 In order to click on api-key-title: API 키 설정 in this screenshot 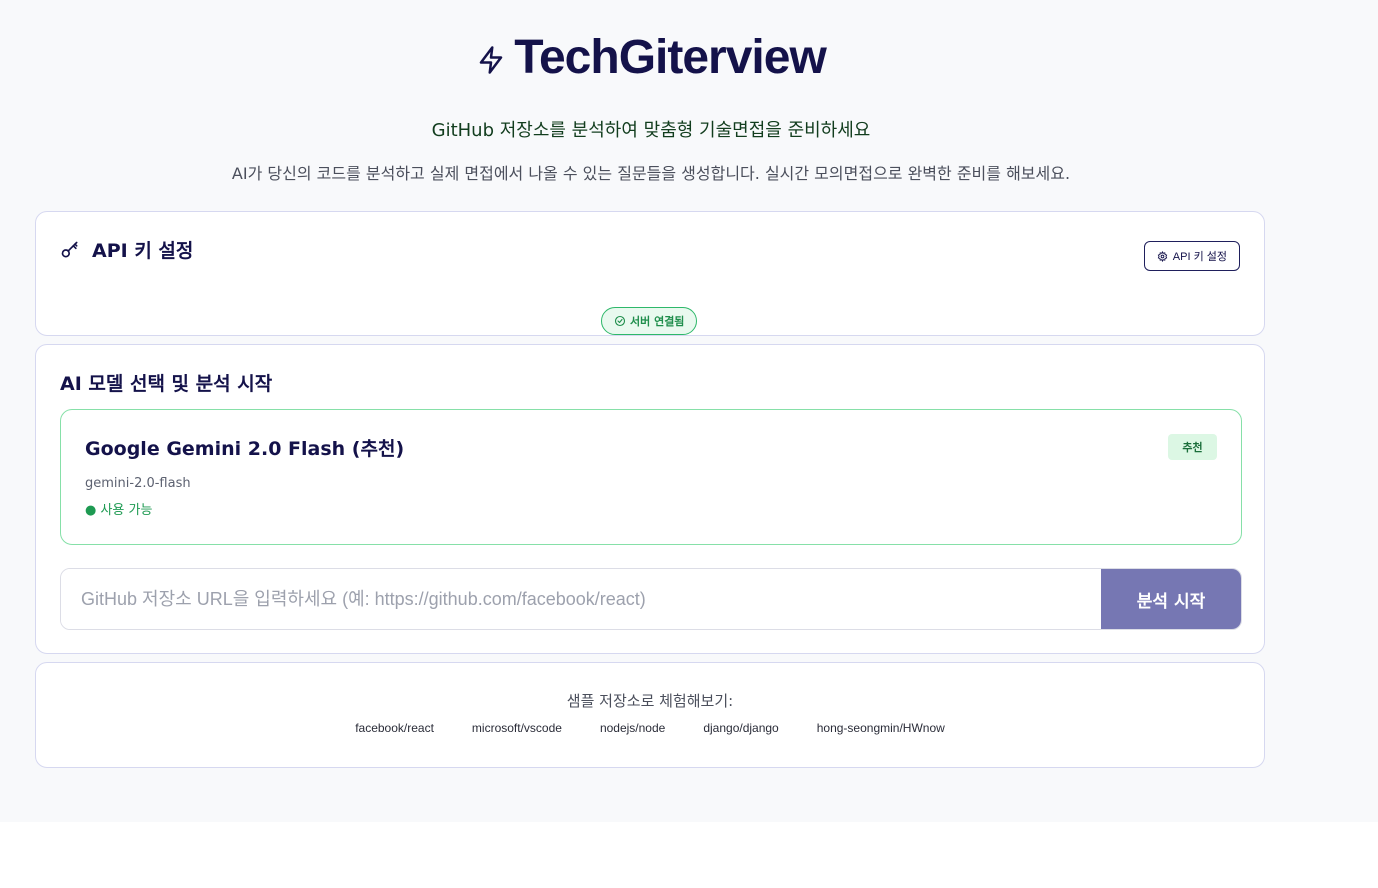, I will do `click(143, 251)`.